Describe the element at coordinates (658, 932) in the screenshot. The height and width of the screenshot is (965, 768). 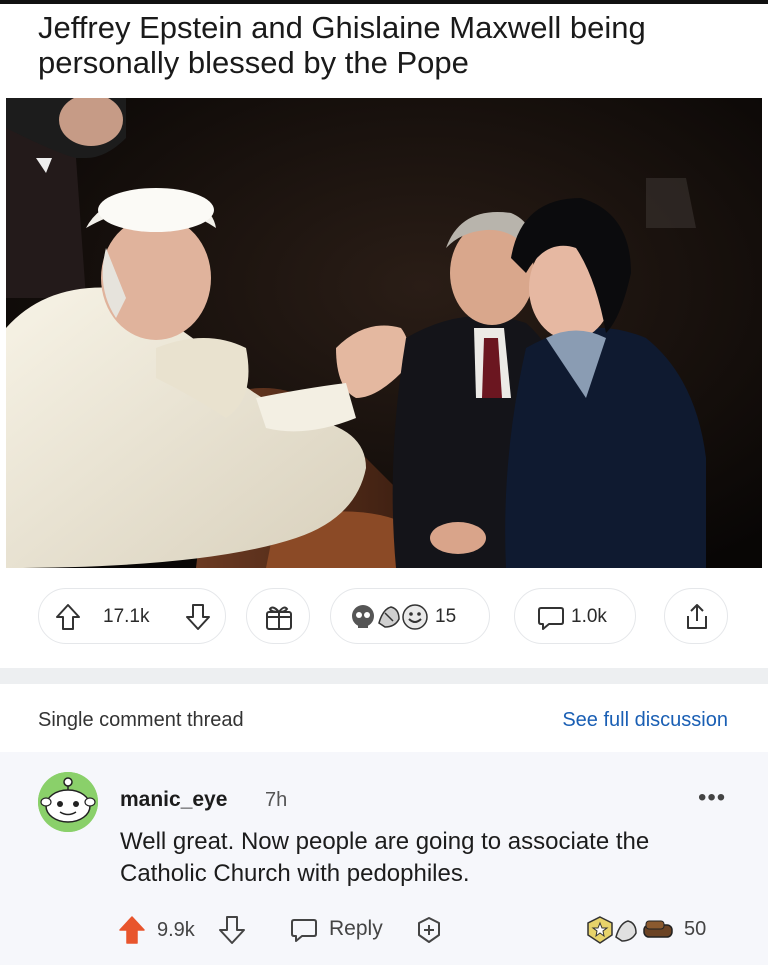
I see `wood-award-icon` at that location.